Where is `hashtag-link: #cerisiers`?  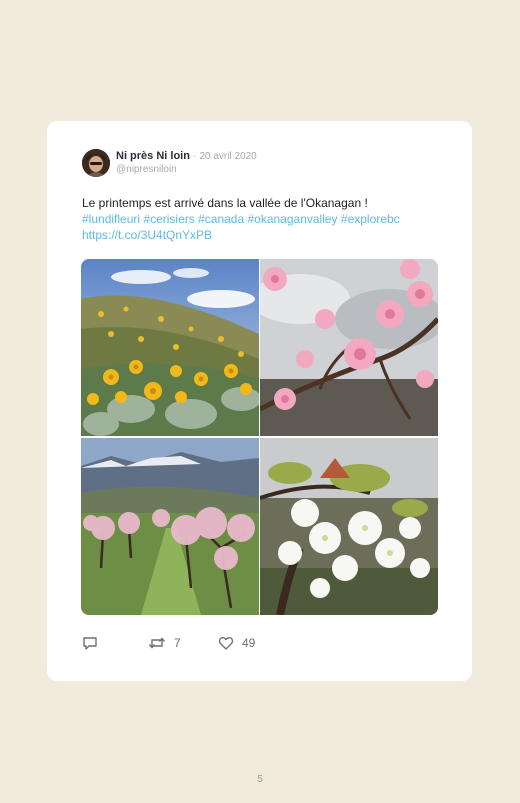
hashtag-link: #cerisiers is located at coordinates (168, 219).